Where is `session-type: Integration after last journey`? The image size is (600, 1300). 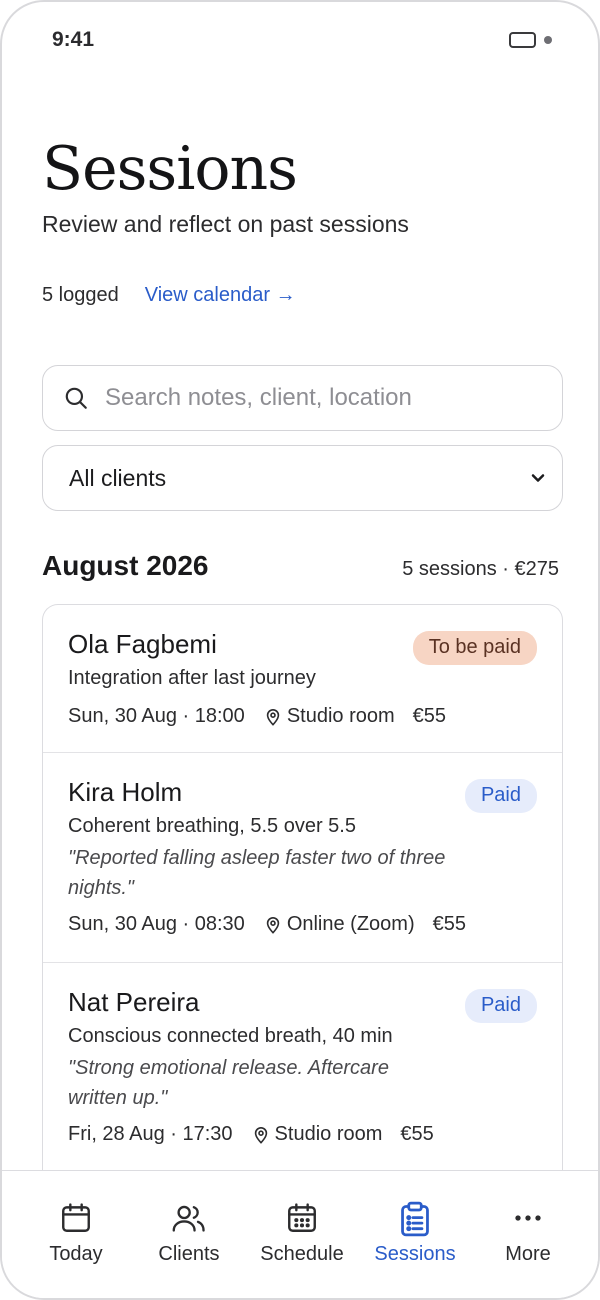 session-type: Integration after last journey is located at coordinates (192, 678).